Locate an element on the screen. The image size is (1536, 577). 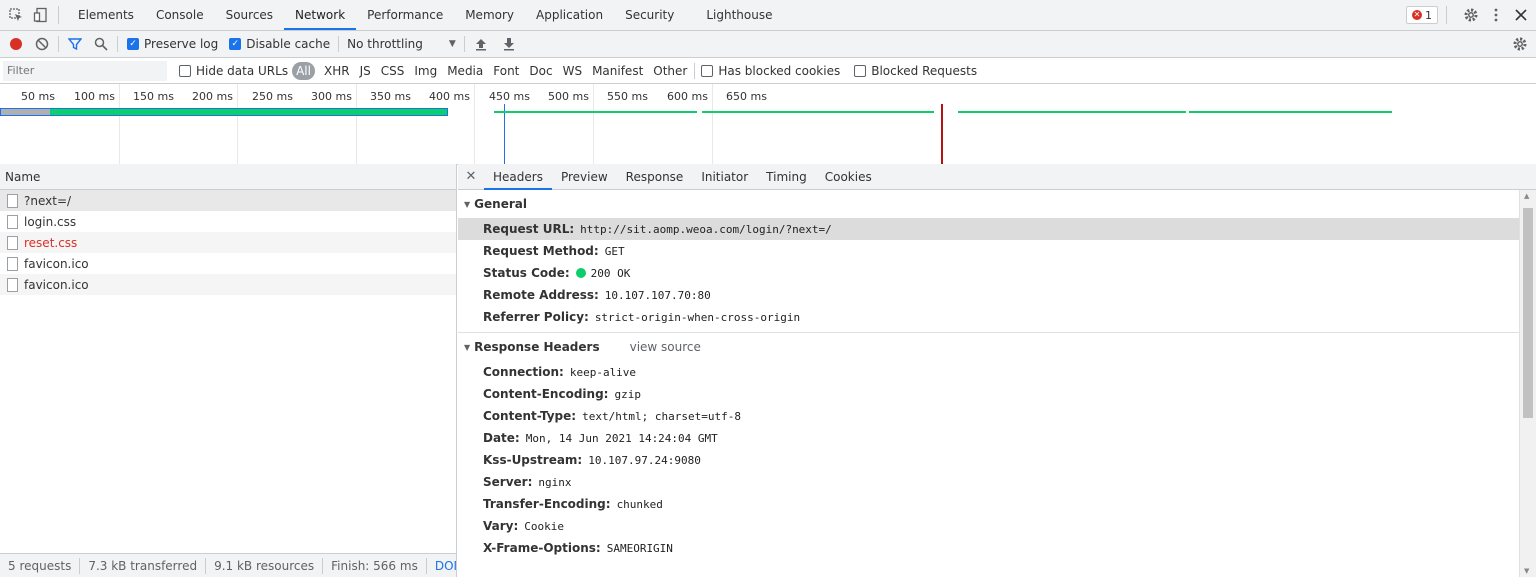
blocked-requests-checkbox: Blocked Requests is located at coordinates (915, 71).